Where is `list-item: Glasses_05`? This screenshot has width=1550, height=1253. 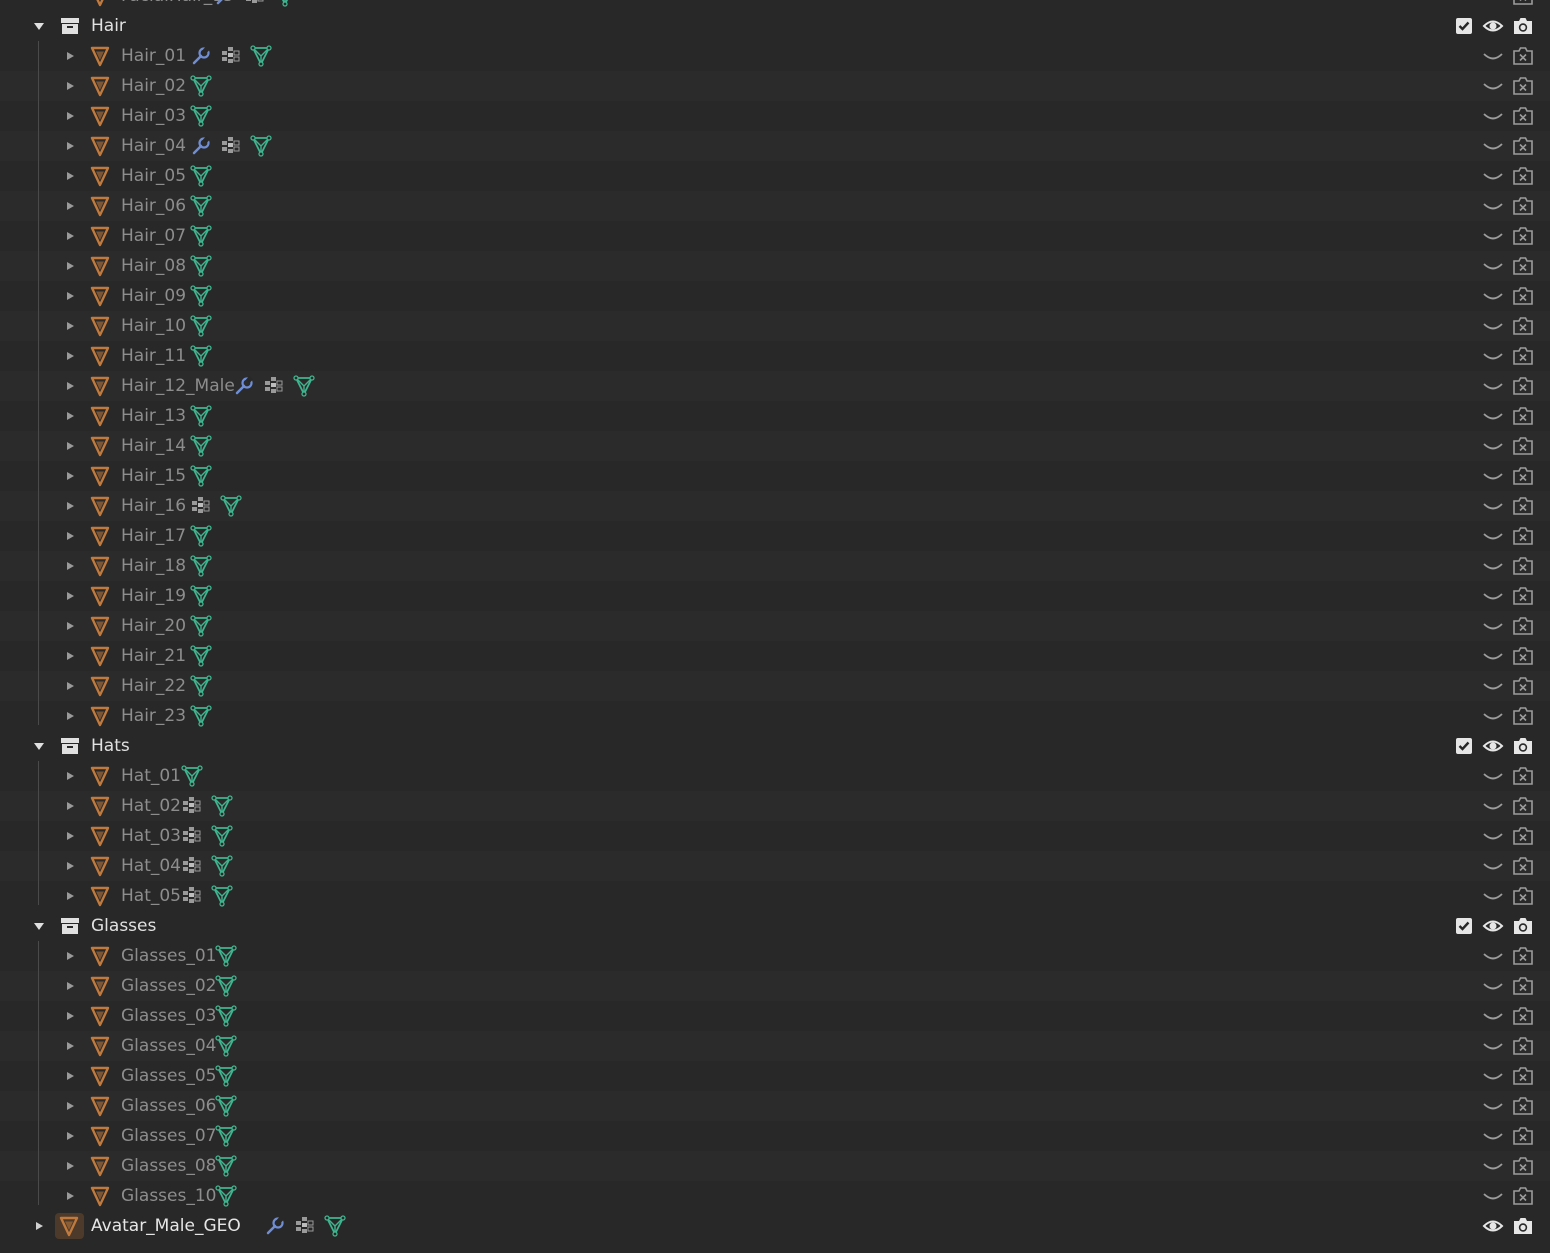
list-item: Glasses_05 is located at coordinates (775, 1076).